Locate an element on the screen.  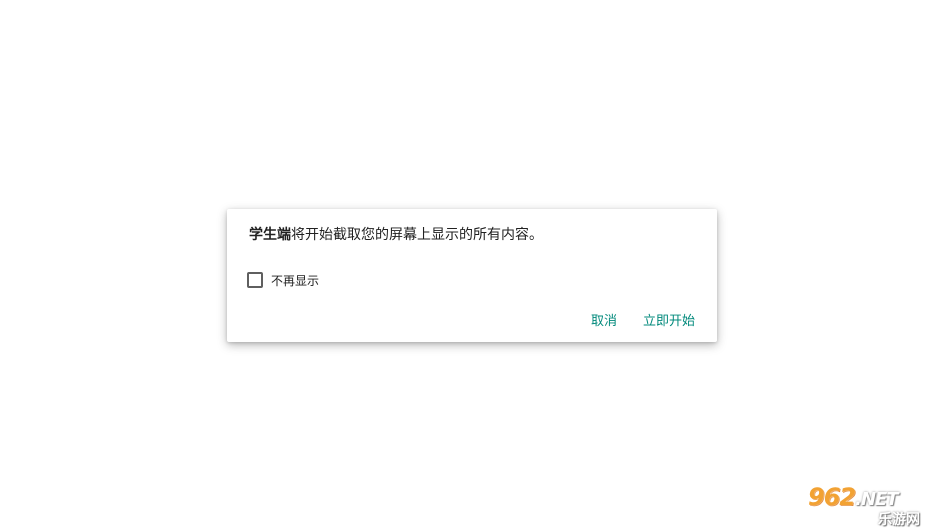
dialog-message: 学生端将开始截取您的屏幕上显示的所有内容。 is located at coordinates (396, 235).